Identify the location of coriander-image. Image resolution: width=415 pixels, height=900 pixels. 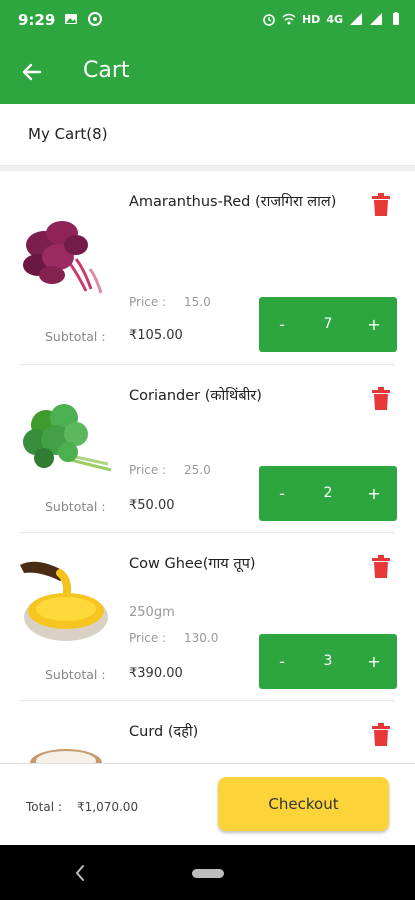
(67, 438).